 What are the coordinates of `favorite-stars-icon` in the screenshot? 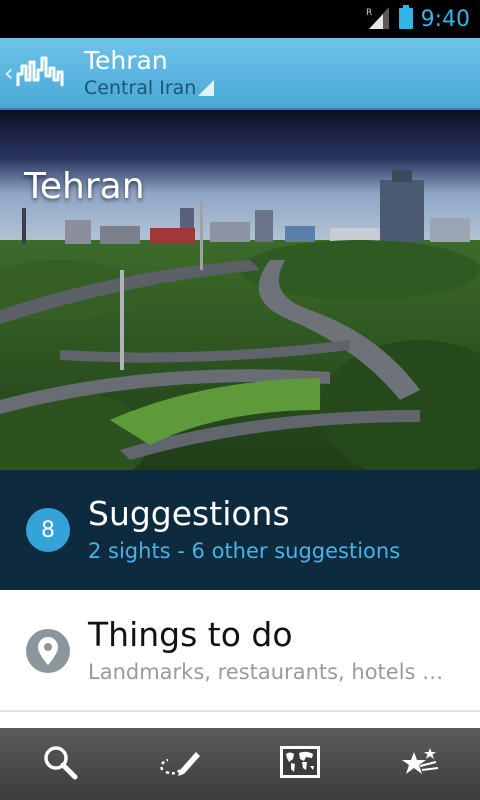 It's located at (420, 764).